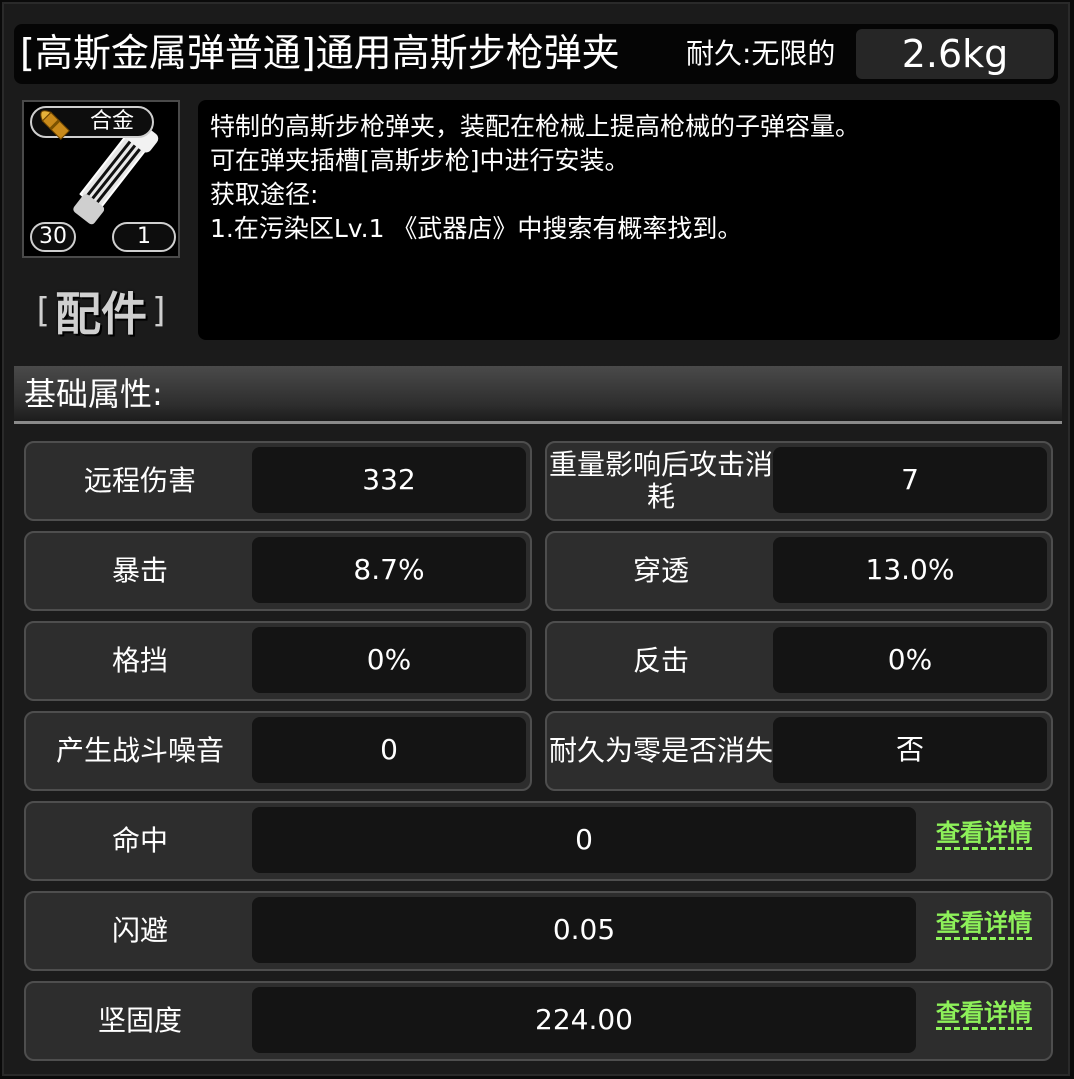 This screenshot has width=1074, height=1079. I want to click on attr-dodge: 闪避 0.05 查看详情, so click(538, 931).